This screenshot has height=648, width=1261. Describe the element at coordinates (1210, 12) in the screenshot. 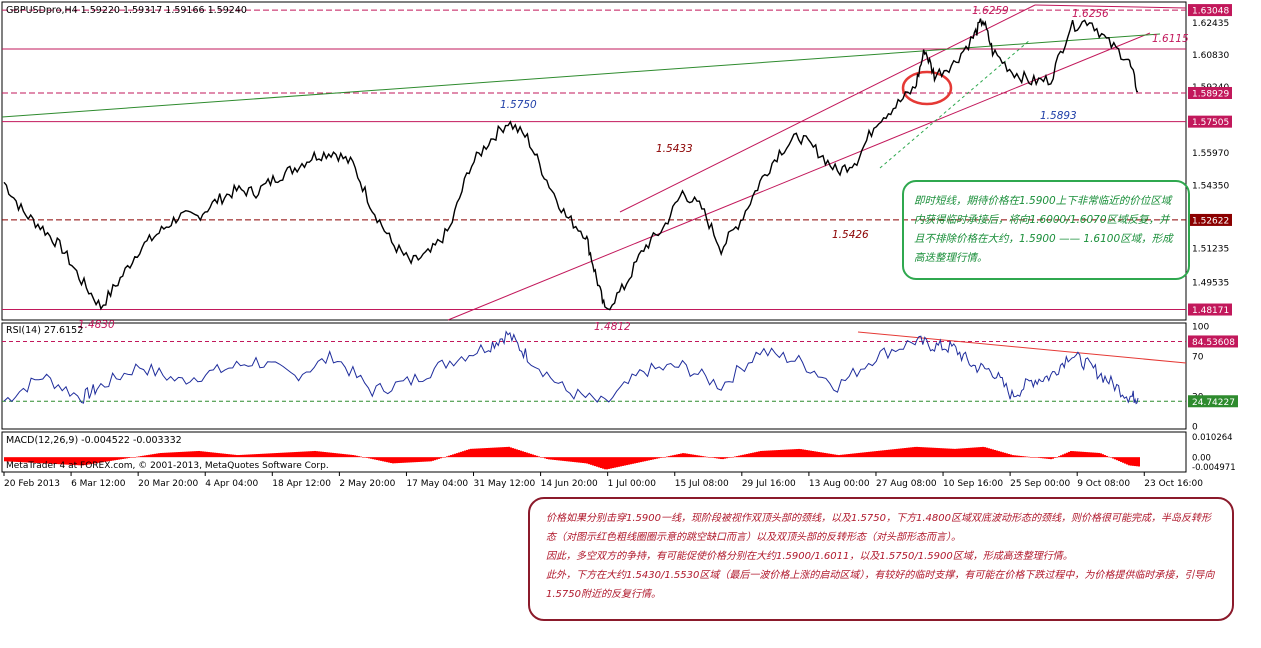

I see `price-tick-label: 1.63048` at that location.